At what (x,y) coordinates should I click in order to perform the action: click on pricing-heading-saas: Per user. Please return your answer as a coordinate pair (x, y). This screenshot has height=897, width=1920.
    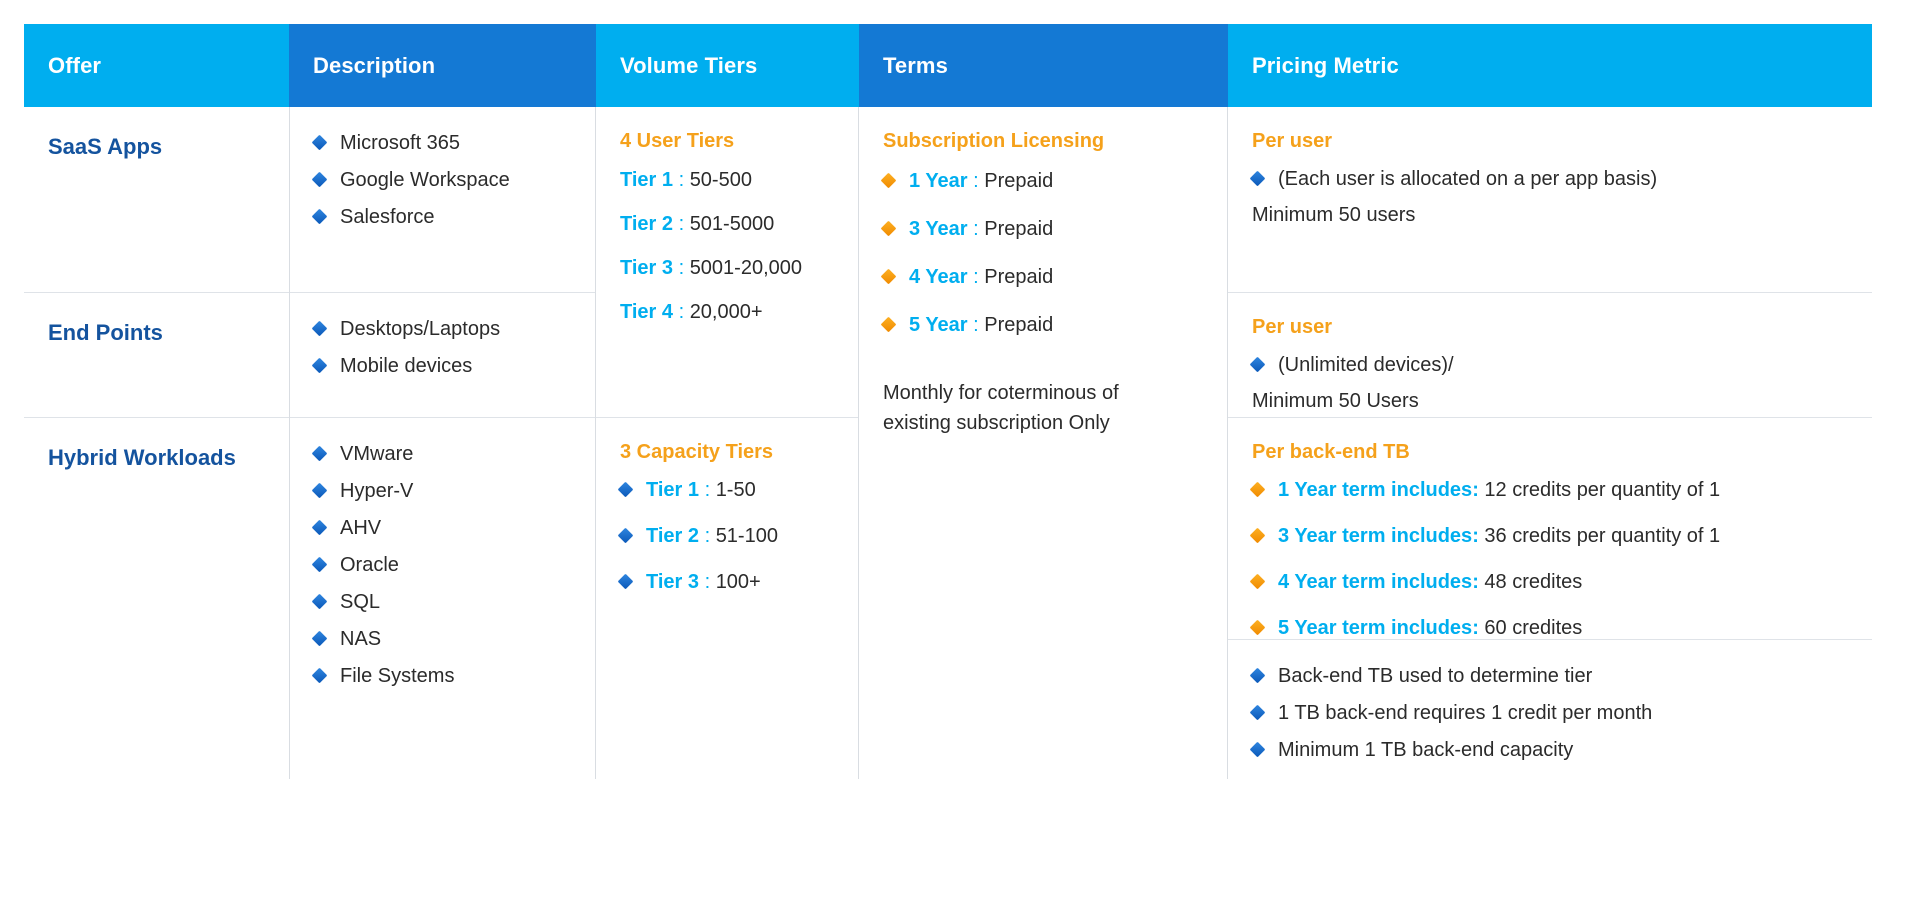
    Looking at the image, I should click on (1292, 141).